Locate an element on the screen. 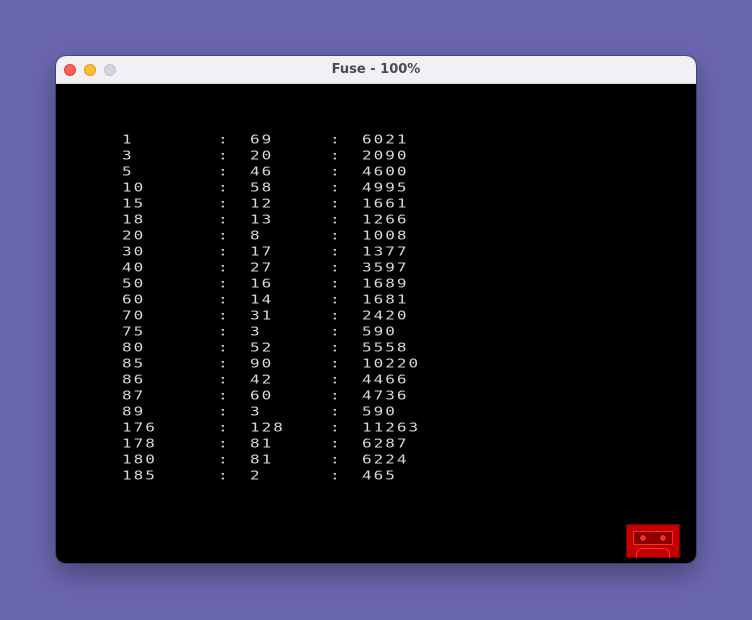 The width and height of the screenshot is (752, 620). row-value-a: 30 is located at coordinates (134, 251).